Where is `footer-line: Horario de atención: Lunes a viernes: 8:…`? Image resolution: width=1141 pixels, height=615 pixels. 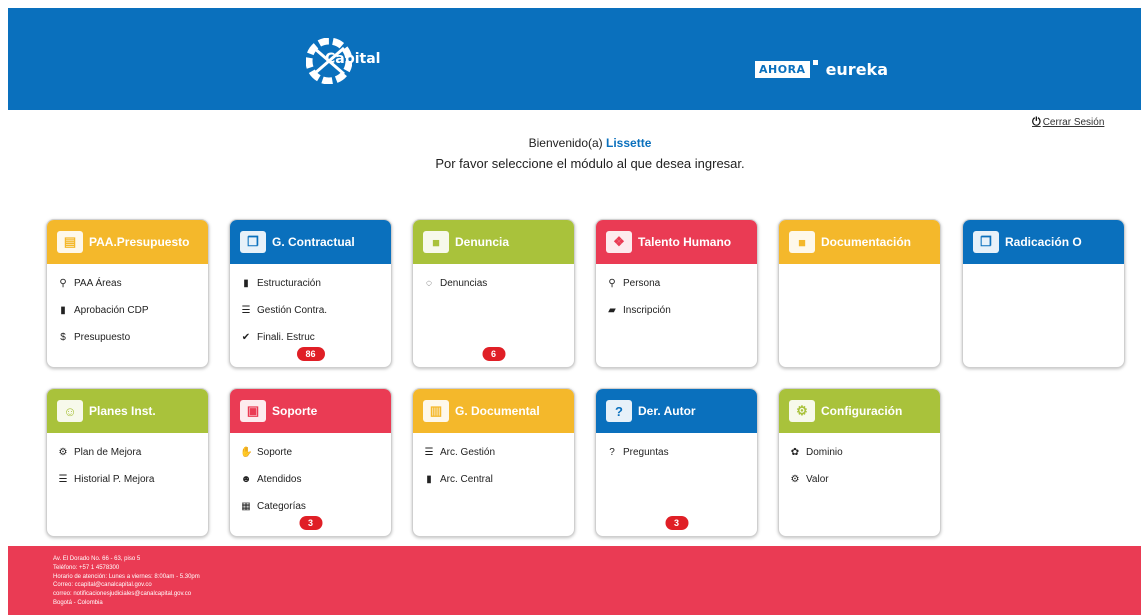
footer-line: Horario de atención: Lunes a viernes: 8:… is located at coordinates (126, 576).